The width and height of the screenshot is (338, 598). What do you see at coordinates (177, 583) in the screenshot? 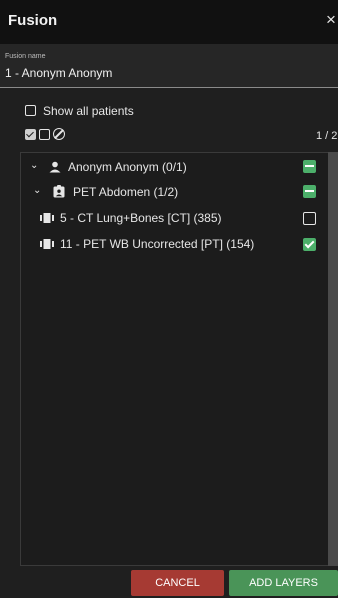
I see `cancel-button: CANCEL` at bounding box center [177, 583].